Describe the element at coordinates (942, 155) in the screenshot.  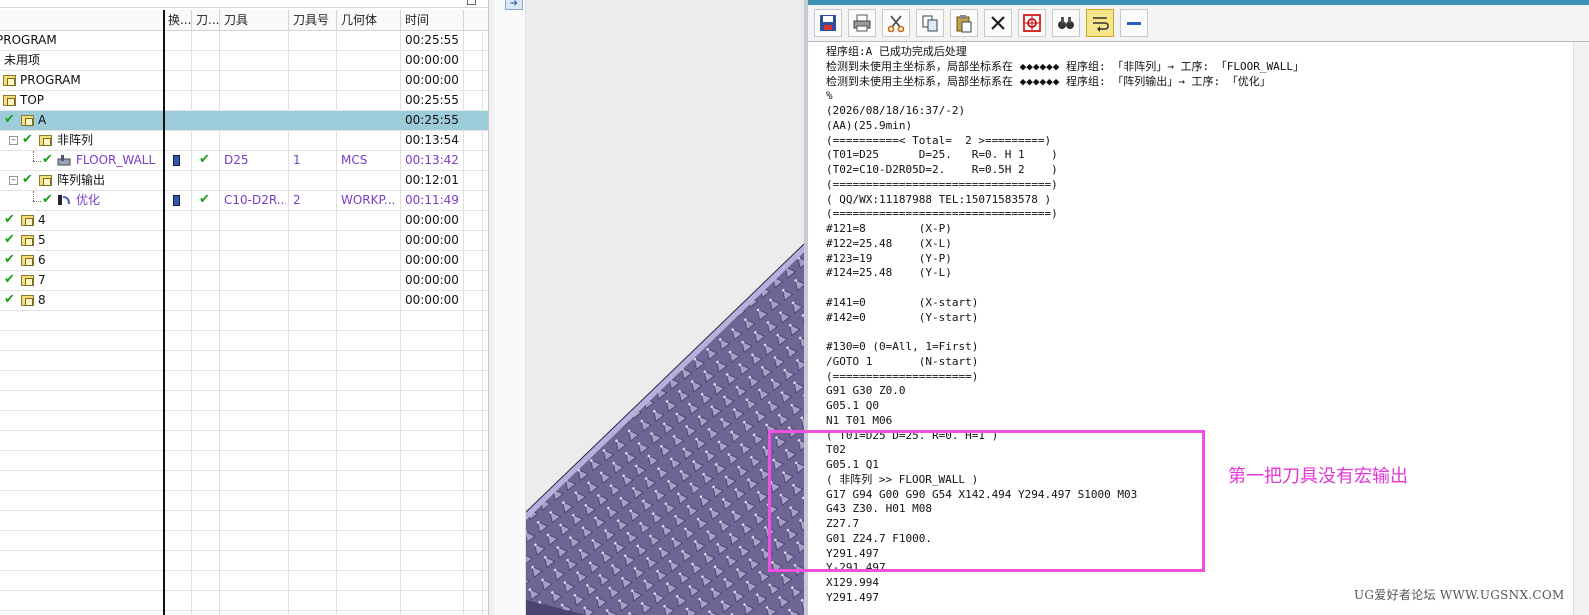
I see `listing-line: (T01=D25 D=25. R=0. H 1 )` at that location.